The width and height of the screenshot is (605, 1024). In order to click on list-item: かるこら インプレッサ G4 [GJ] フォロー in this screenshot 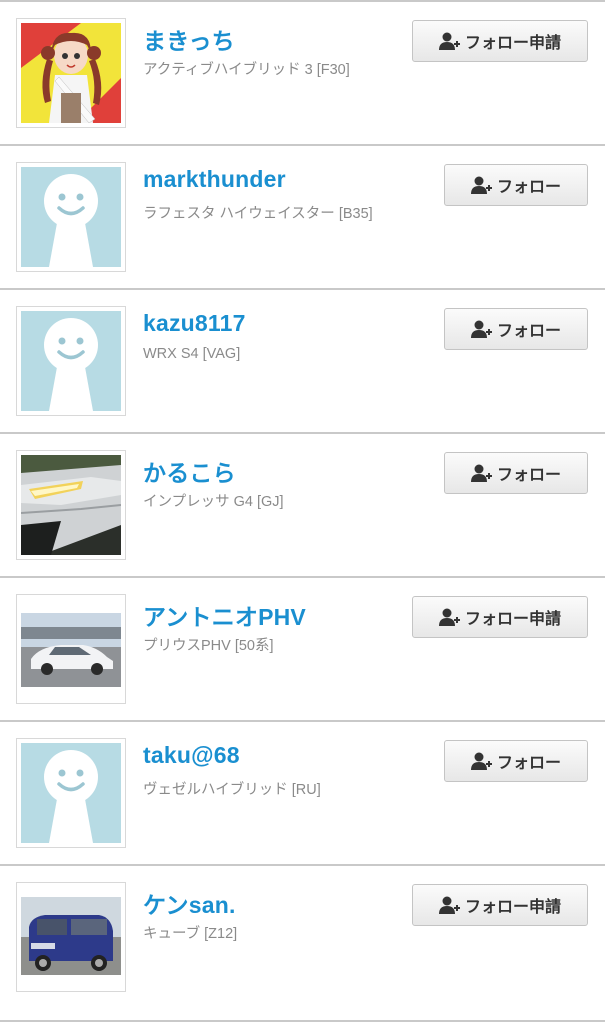, I will do `click(302, 504)`.